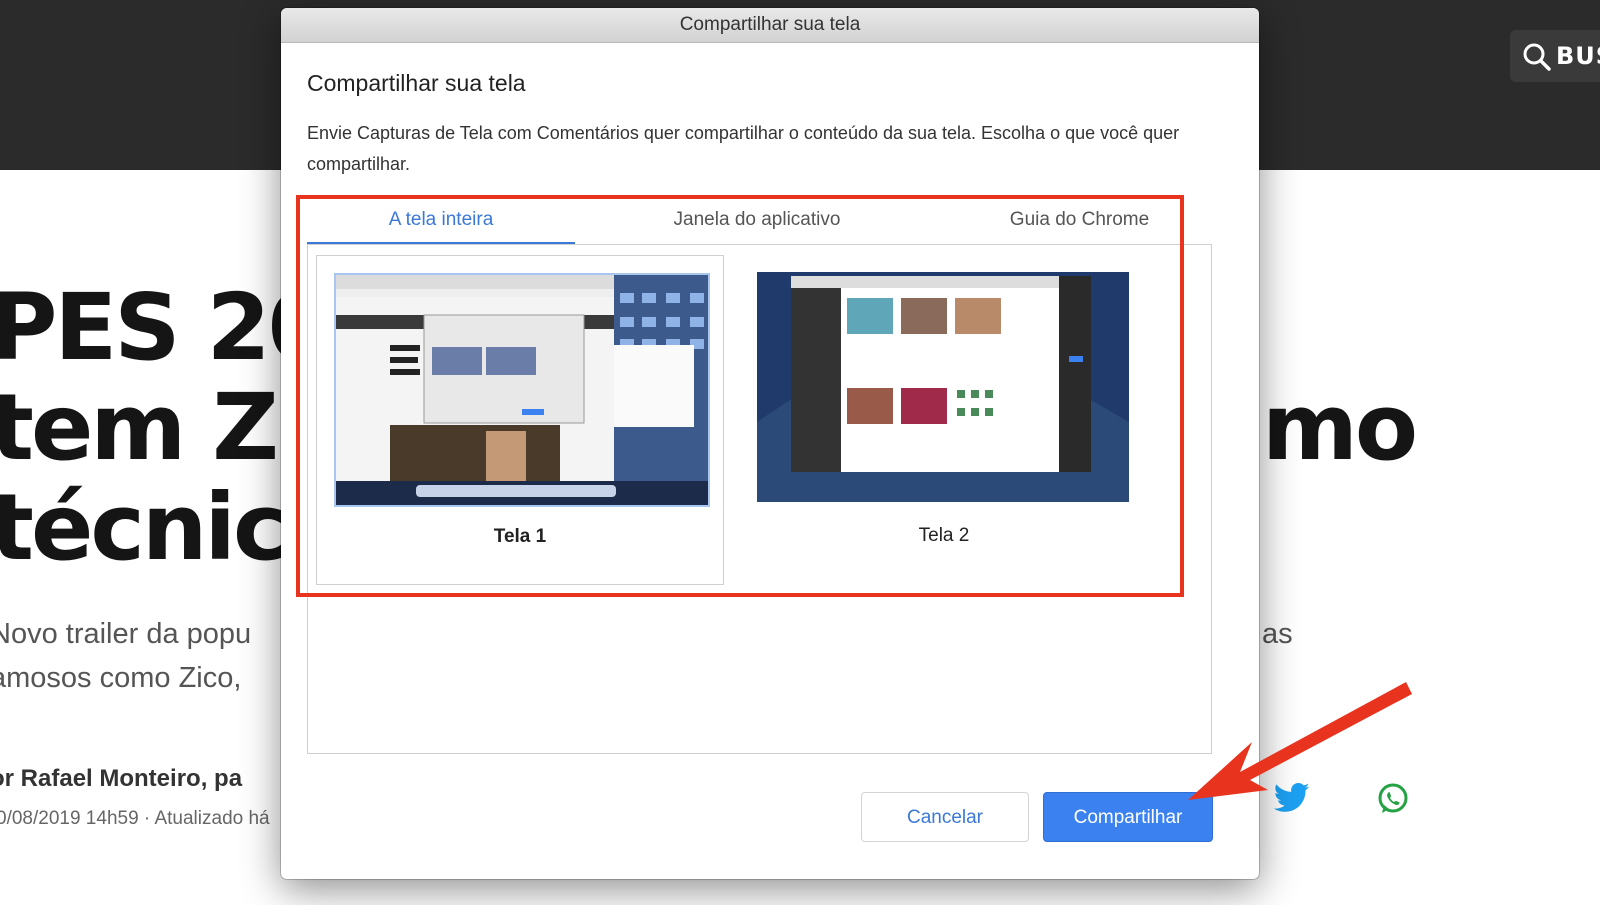  Describe the element at coordinates (1537, 57) in the screenshot. I see `search-icon` at that location.